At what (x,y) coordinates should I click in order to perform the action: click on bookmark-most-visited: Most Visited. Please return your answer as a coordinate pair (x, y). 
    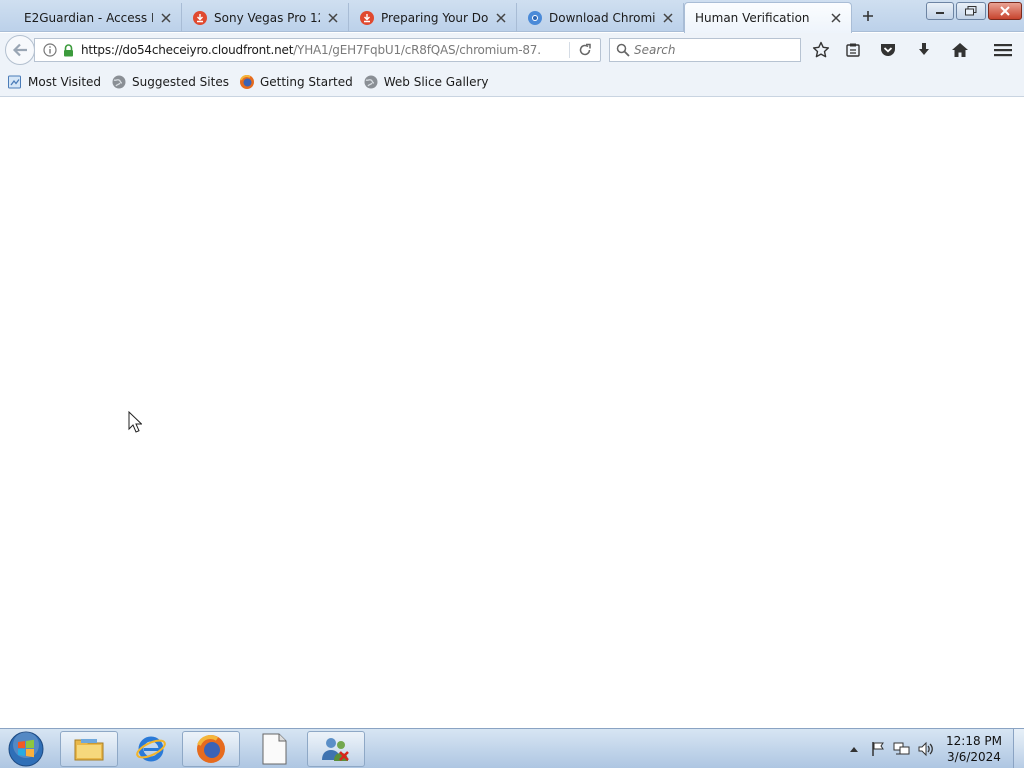
    Looking at the image, I should click on (54, 82).